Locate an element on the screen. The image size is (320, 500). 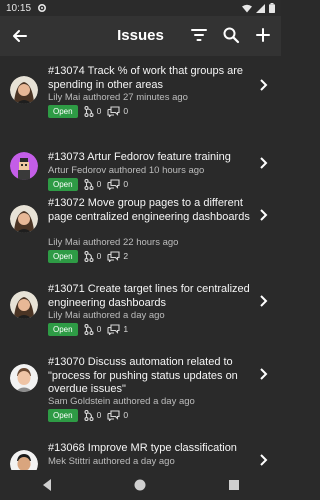
settings-gear-icon is located at coordinates (42, 8).